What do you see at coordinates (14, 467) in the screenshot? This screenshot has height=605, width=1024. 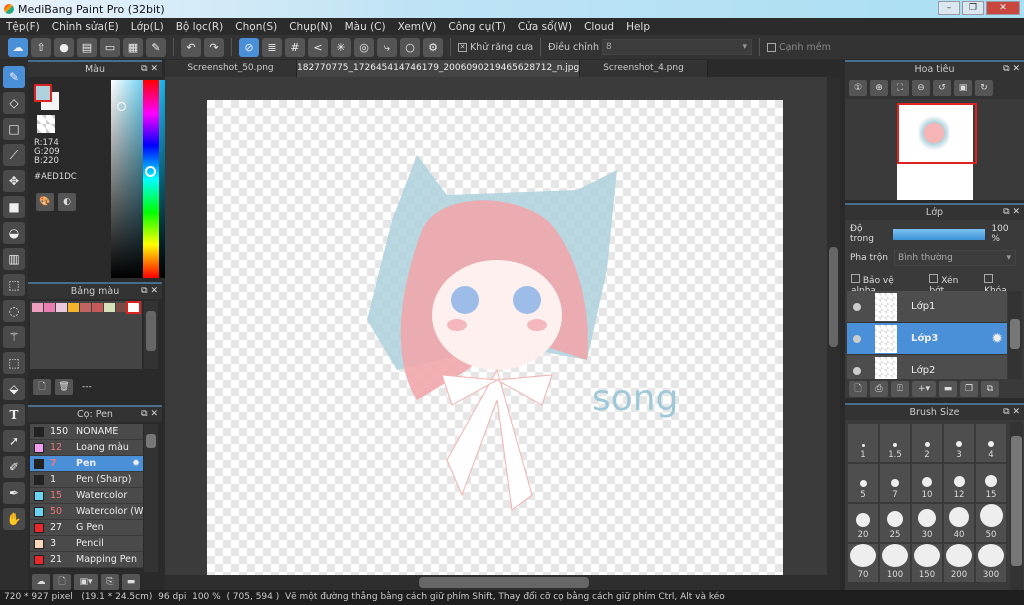 I see `divide-tool-icon: ✐` at bounding box center [14, 467].